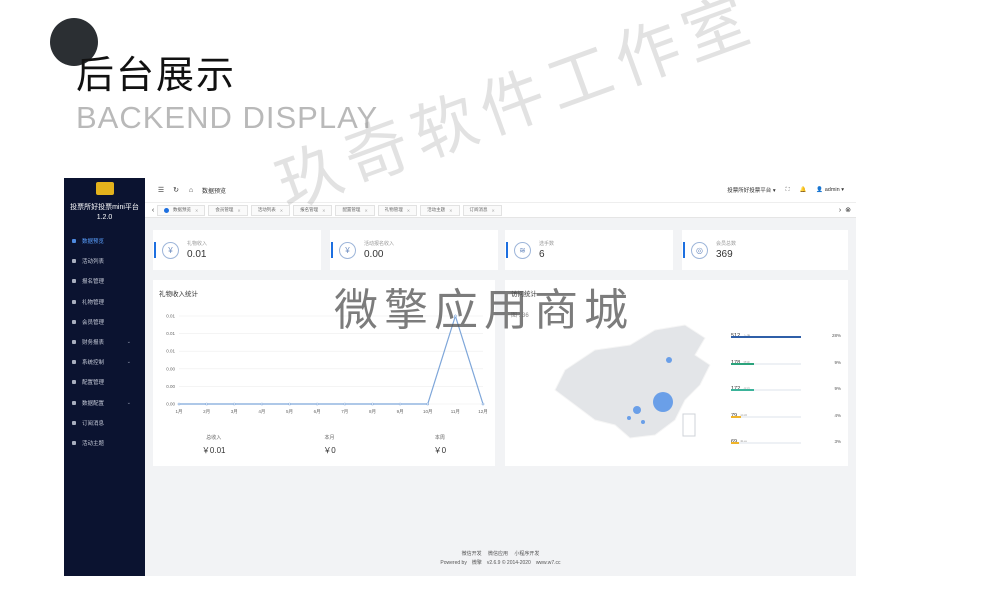 This screenshot has height=609, width=1000. What do you see at coordinates (213, 450) in the screenshot?
I see `total-value: ￥0.01` at bounding box center [213, 450].